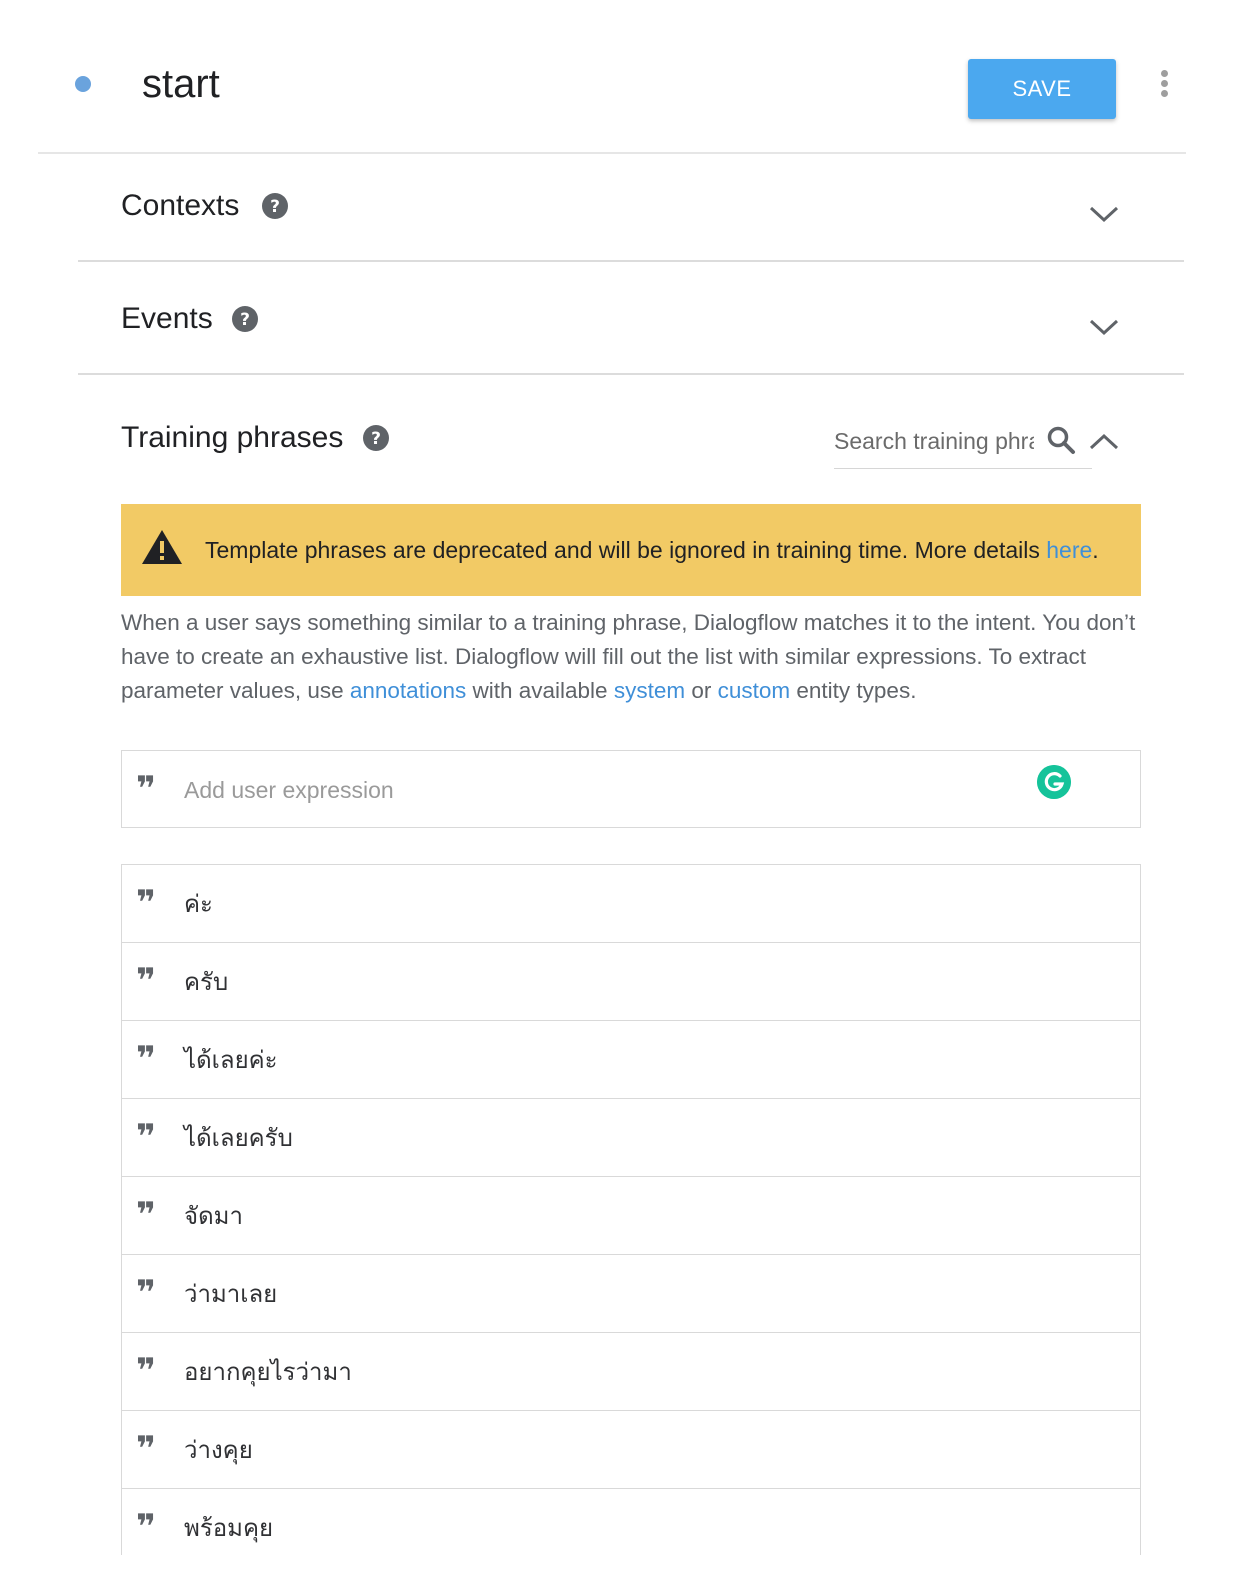 The height and width of the screenshot is (1596, 1244). Describe the element at coordinates (231, 1060) in the screenshot. I see `training-phrase-text: ได้เลยค่ะ` at that location.